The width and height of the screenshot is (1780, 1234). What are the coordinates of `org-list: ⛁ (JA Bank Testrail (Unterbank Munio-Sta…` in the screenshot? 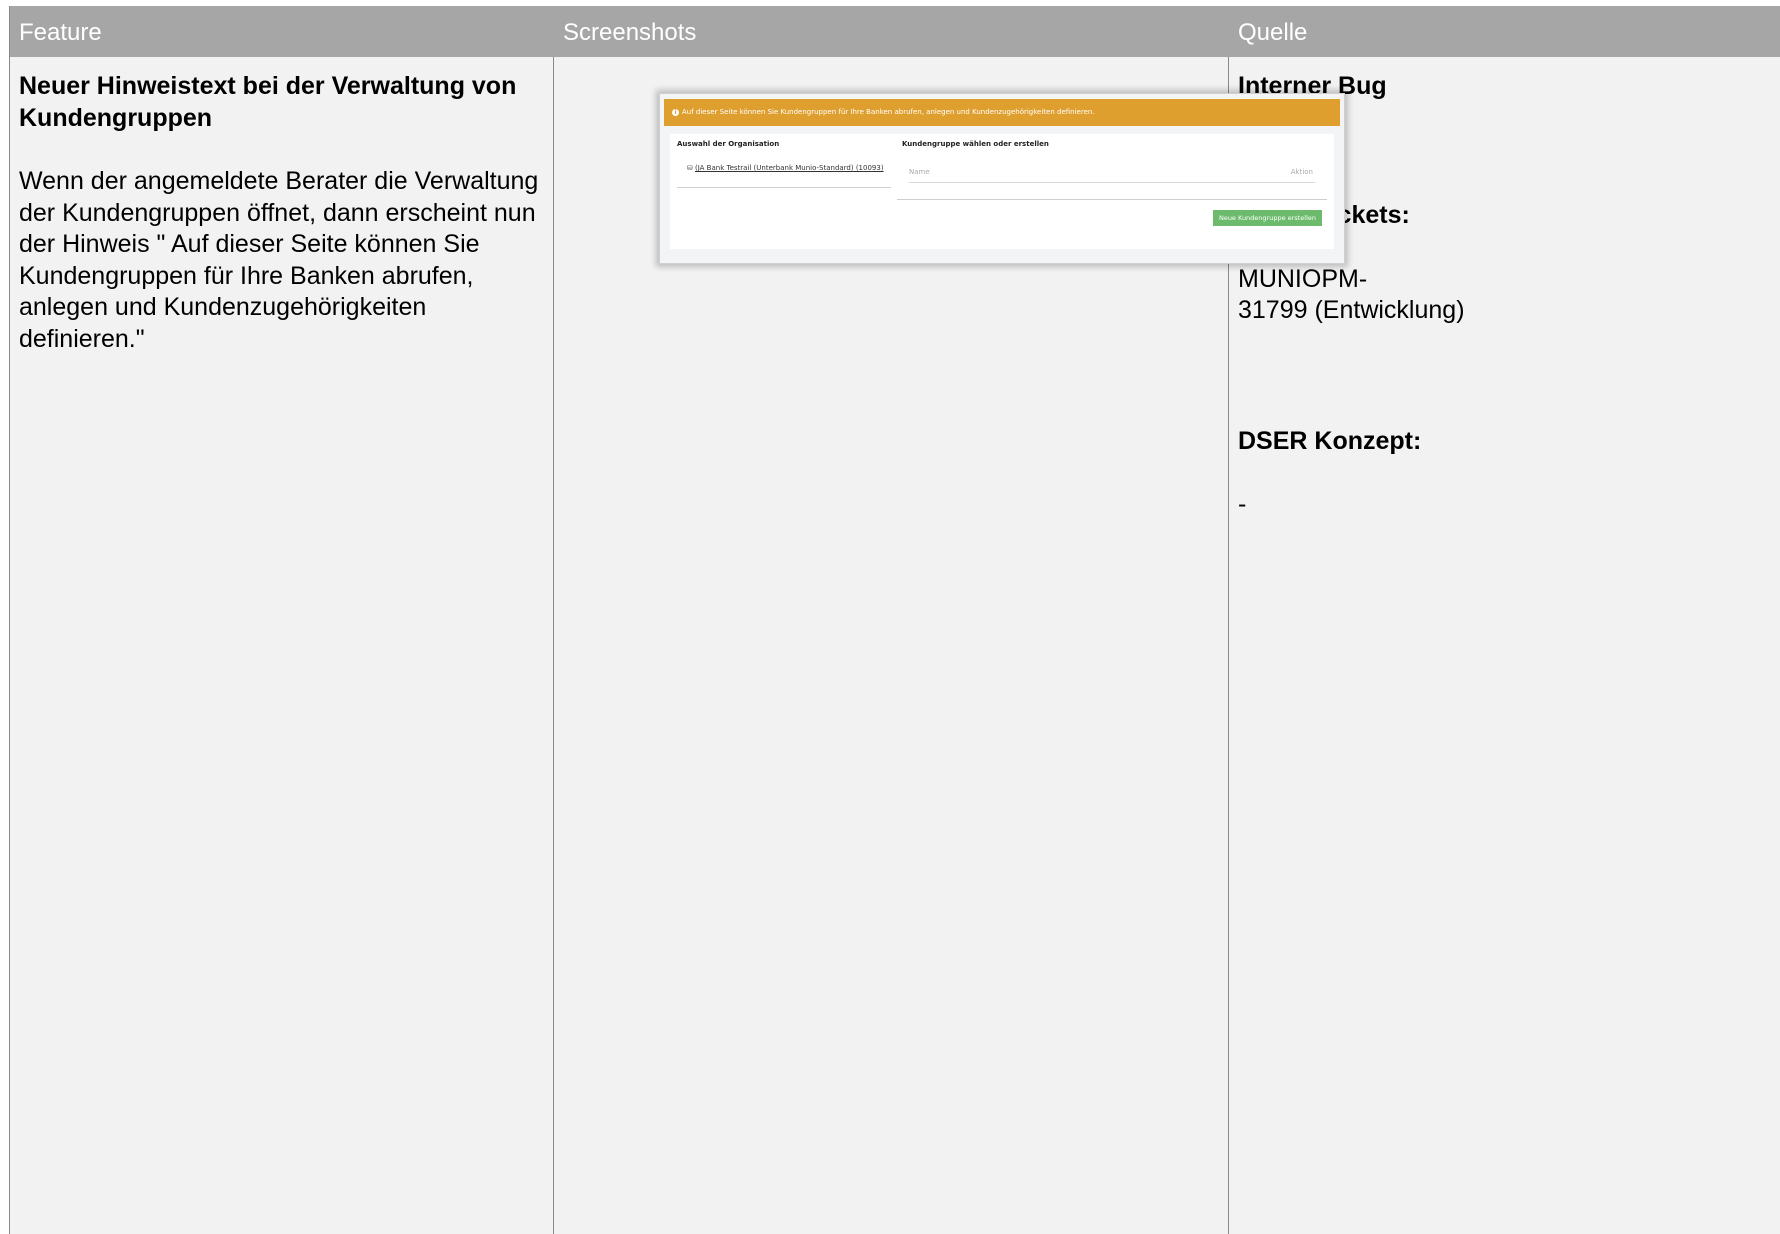 It's located at (784, 171).